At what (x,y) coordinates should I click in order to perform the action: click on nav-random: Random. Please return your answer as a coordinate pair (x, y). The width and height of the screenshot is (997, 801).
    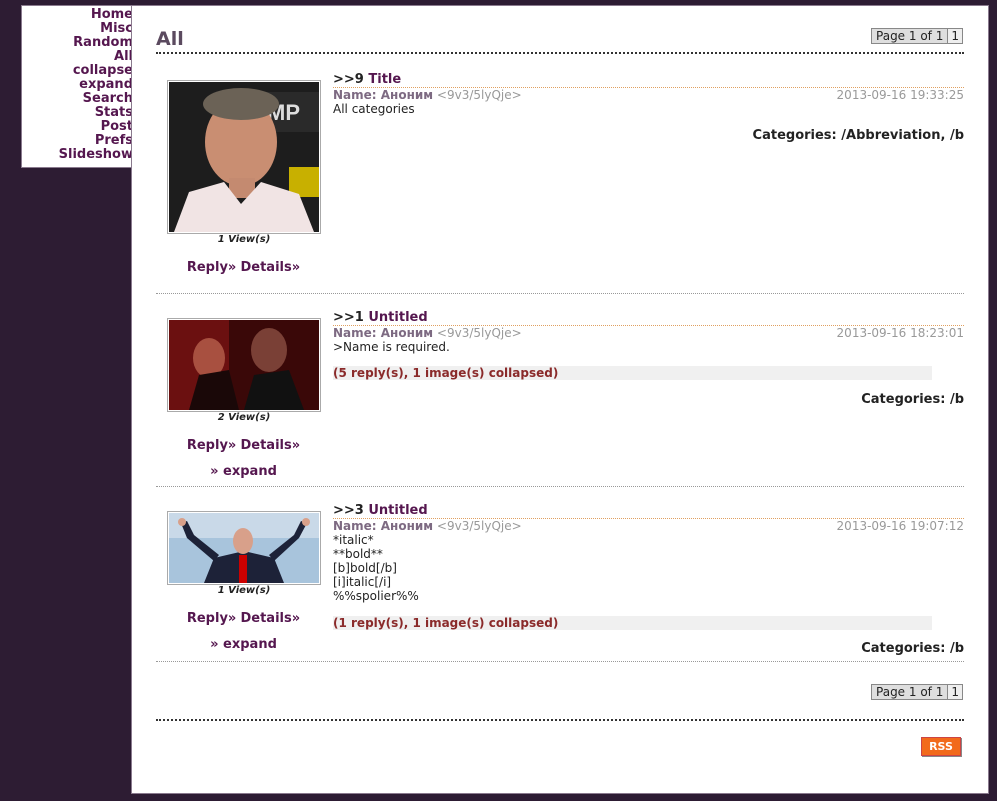
    Looking at the image, I should click on (77, 43).